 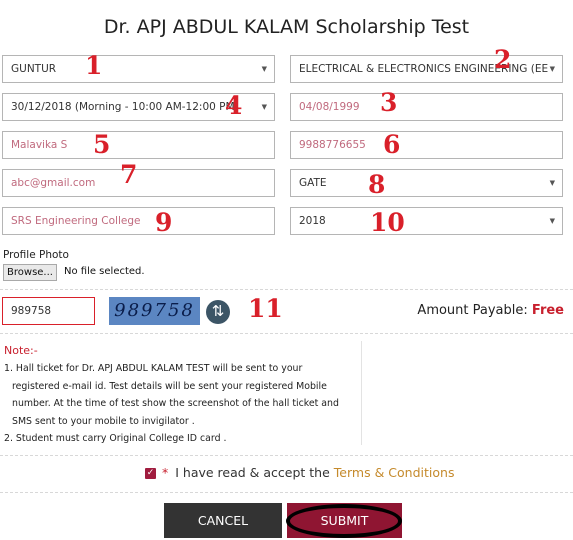 I want to click on marker-4: 4, so click(x=234, y=105).